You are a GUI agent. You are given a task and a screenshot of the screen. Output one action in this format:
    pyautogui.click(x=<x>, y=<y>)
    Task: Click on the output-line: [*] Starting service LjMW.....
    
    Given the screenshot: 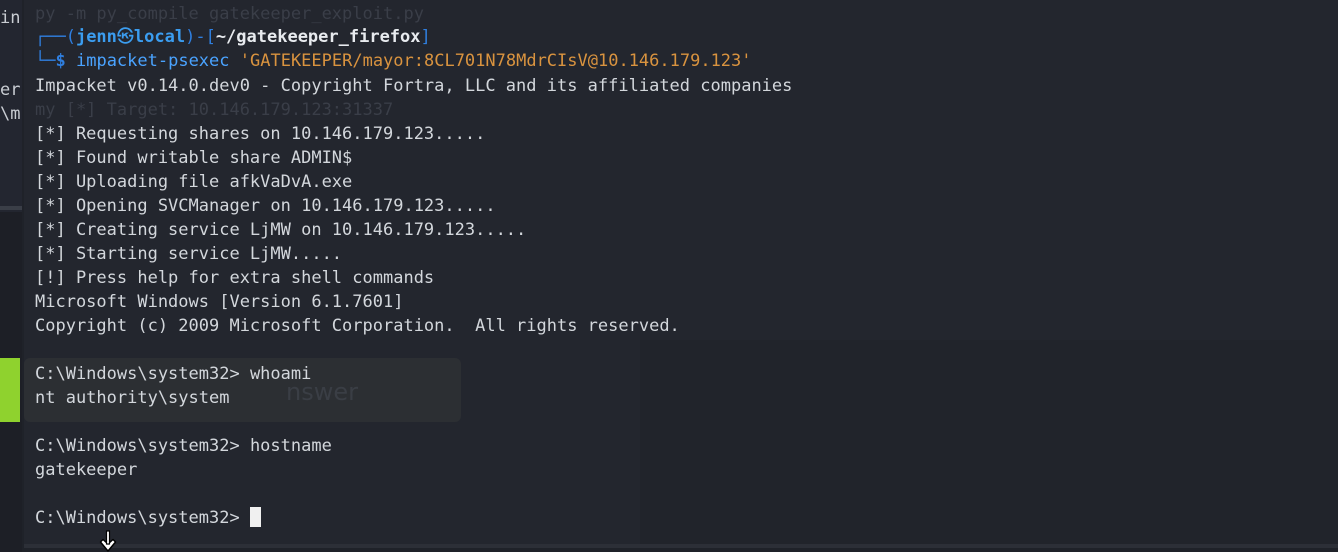 What is the action you would take?
    pyautogui.click(x=189, y=254)
    